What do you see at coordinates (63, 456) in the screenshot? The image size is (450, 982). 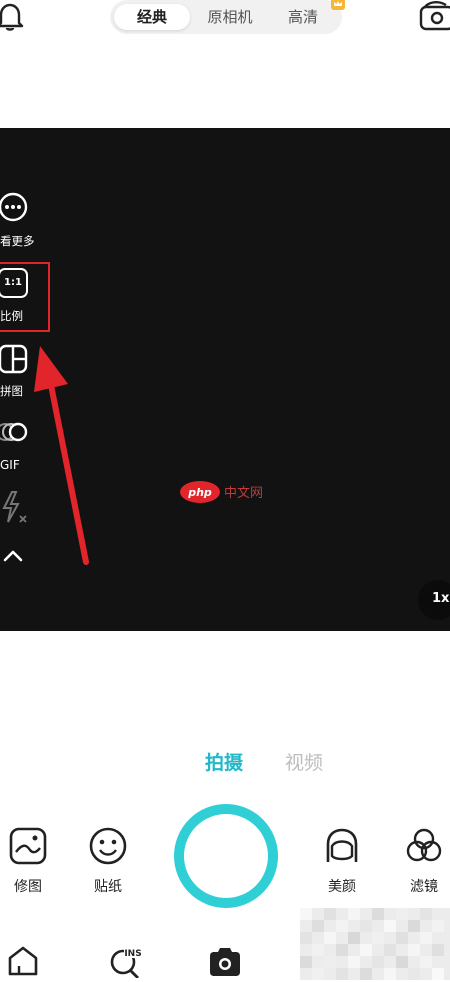 I see `annotation-arrow` at bounding box center [63, 456].